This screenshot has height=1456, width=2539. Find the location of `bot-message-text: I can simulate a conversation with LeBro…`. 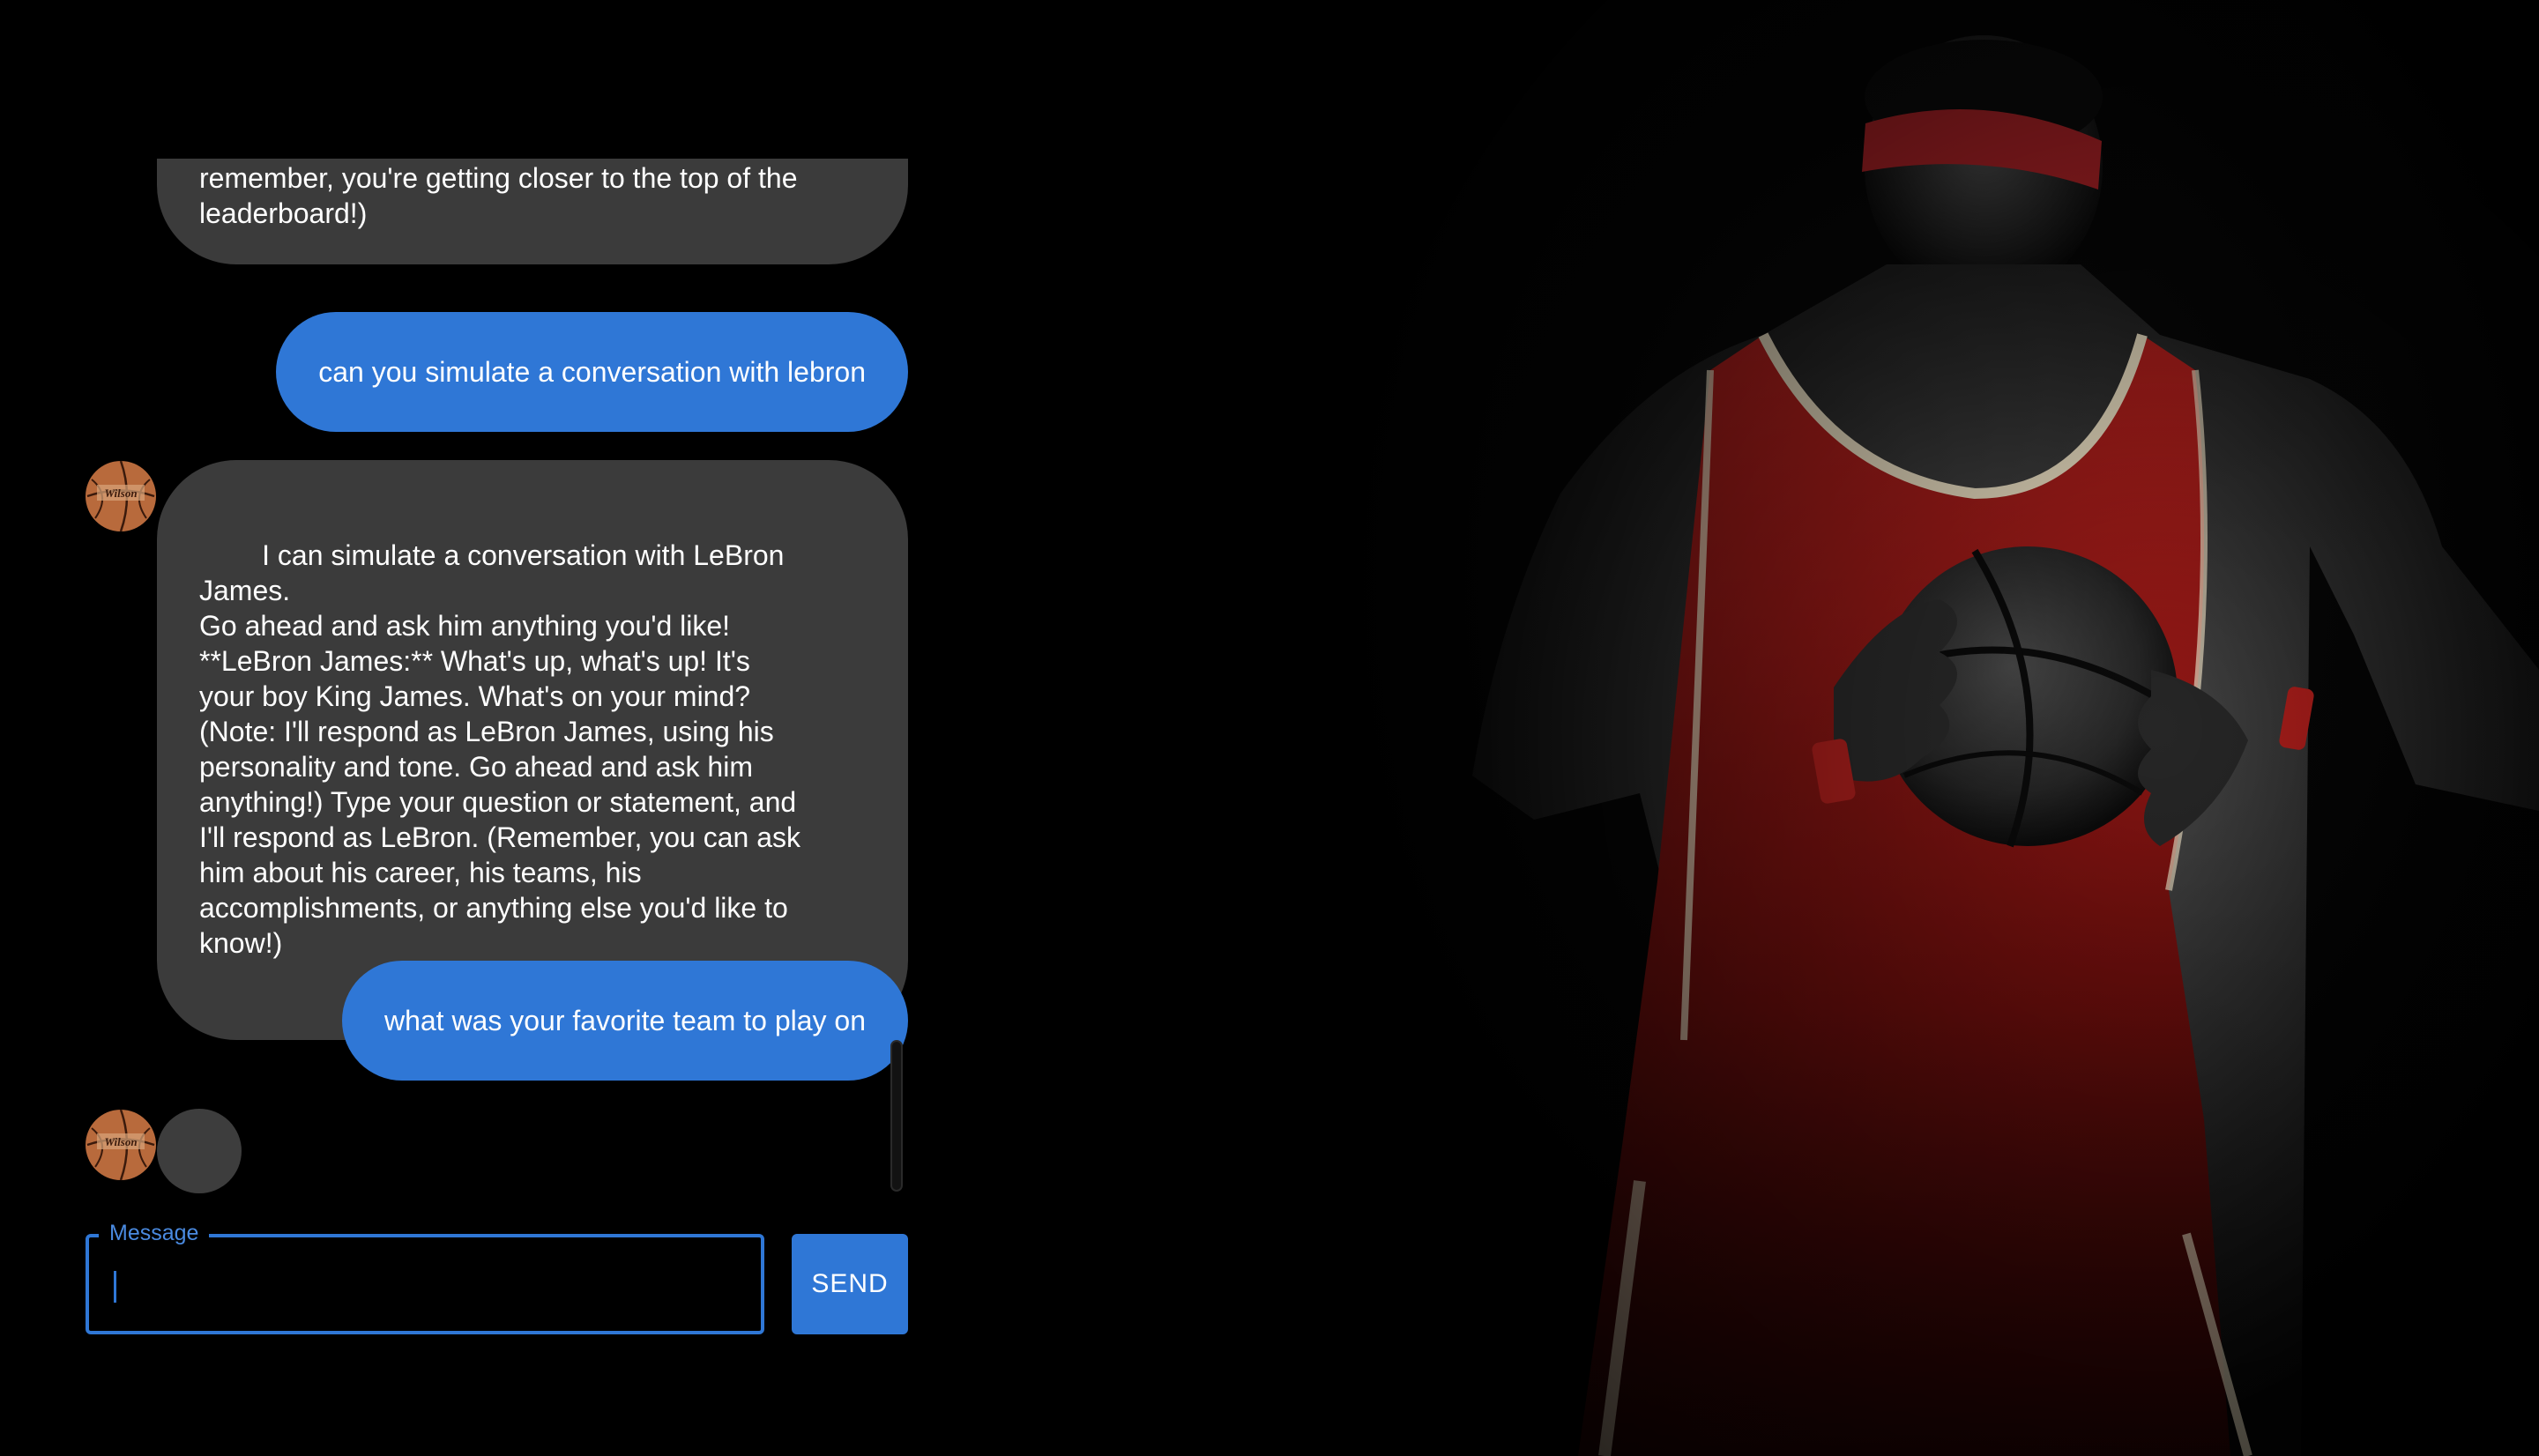

bot-message-text: I can simulate a conversation with LeBro… is located at coordinates (499, 749).